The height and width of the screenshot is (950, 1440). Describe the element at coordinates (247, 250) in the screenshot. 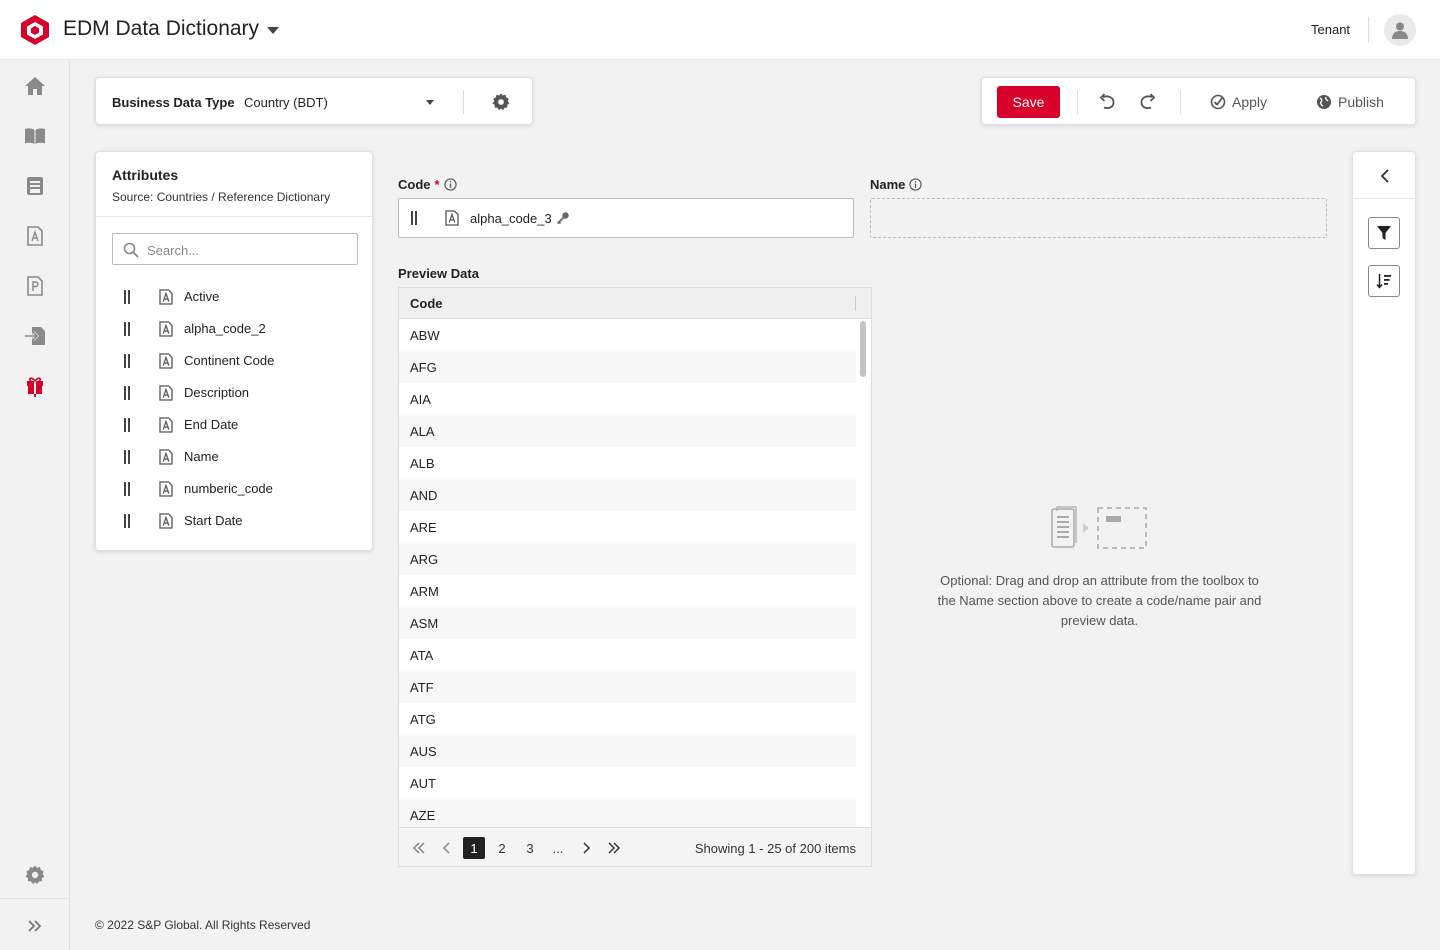

I see `search-input` at that location.